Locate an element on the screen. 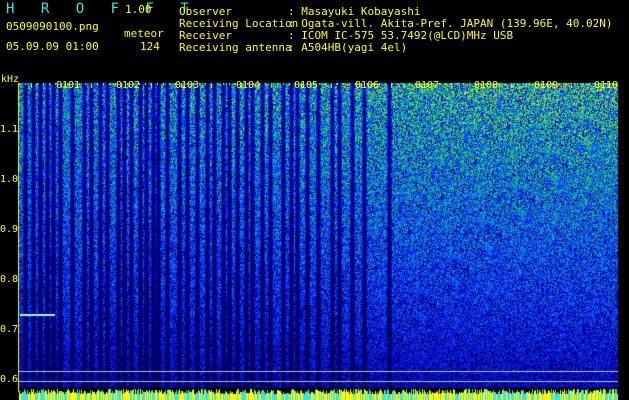  meteor-count: 124 is located at coordinates (150, 46).